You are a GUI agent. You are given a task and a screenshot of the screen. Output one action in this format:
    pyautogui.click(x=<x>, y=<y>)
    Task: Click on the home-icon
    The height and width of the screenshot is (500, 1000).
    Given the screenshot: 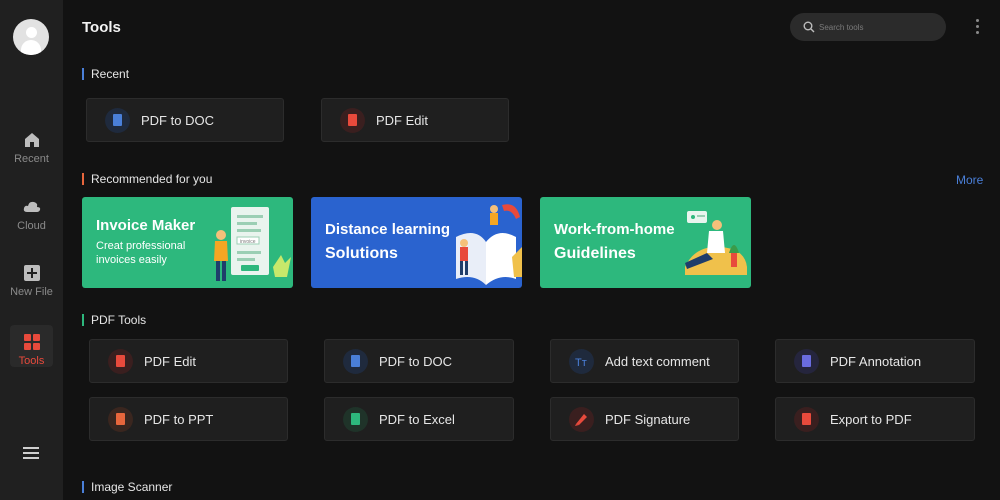 What is the action you would take?
    pyautogui.click(x=31, y=140)
    